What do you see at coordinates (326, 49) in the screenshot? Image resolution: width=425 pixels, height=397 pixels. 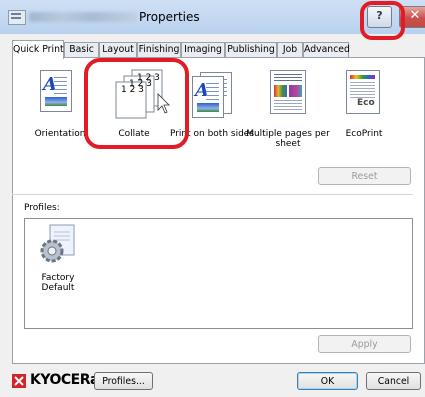 I see `tab-advanced: Advanced` at bounding box center [326, 49].